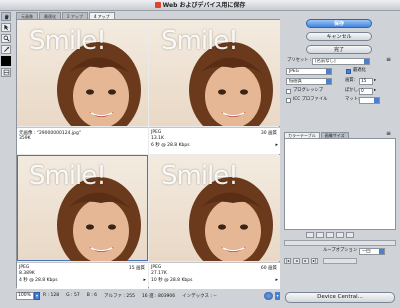 Image resolution: width=400 pixels, height=308 pixels. I want to click on hand-tool-icon, so click(6, 16).